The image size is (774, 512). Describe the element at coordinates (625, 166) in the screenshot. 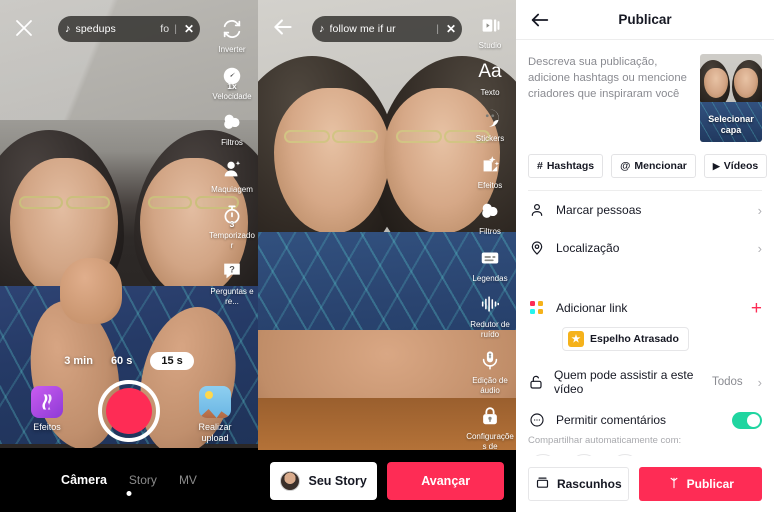

I see `at-icon: @` at that location.